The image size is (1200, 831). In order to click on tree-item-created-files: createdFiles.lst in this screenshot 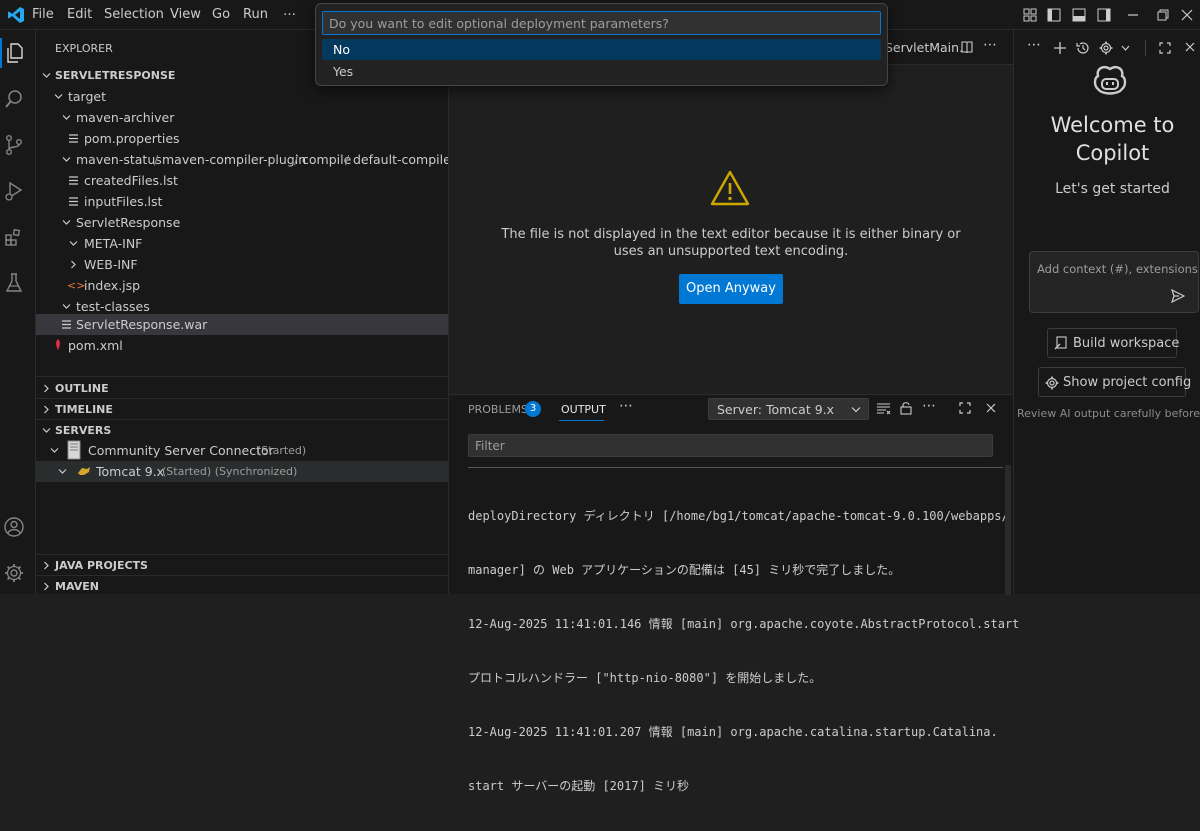, I will do `click(242, 180)`.